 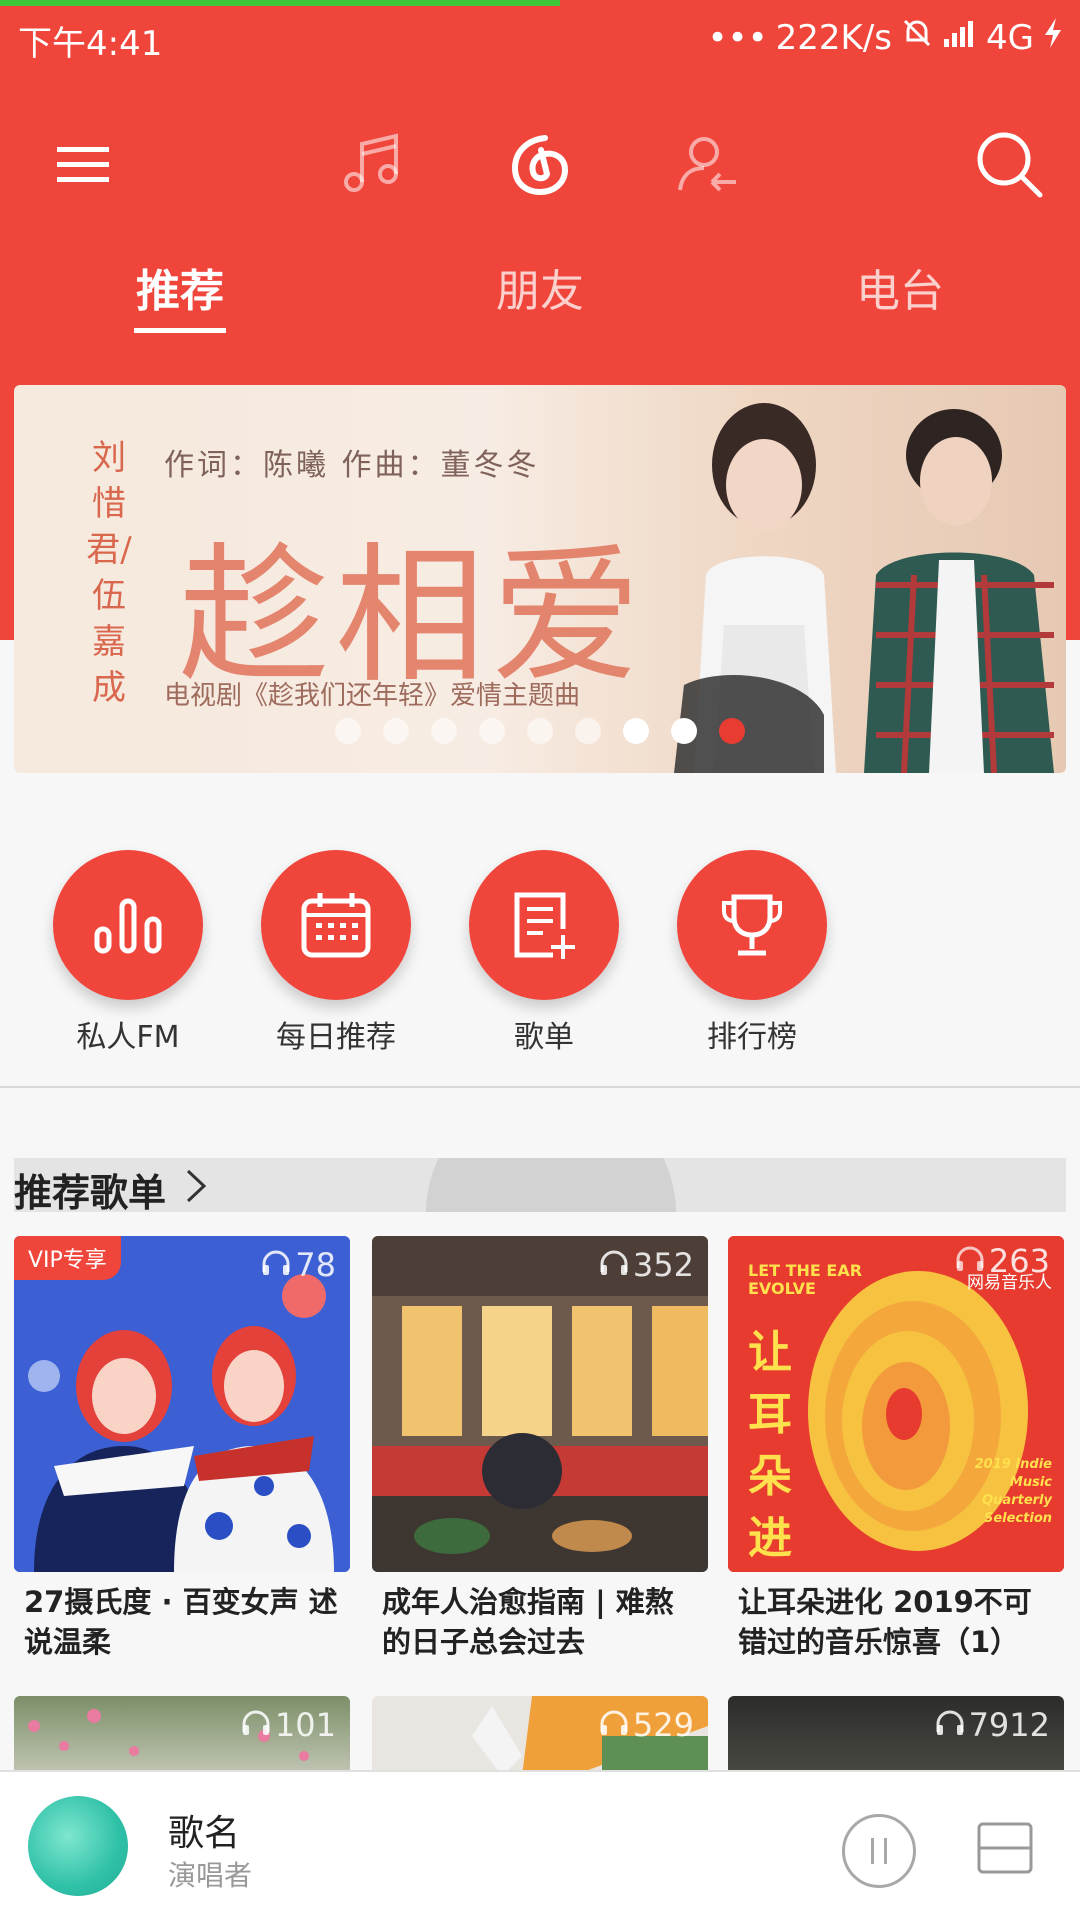 What do you see at coordinates (181, 1622) in the screenshot?
I see `playlist-name: 27摄氏度 · 百变女声 述说温柔` at bounding box center [181, 1622].